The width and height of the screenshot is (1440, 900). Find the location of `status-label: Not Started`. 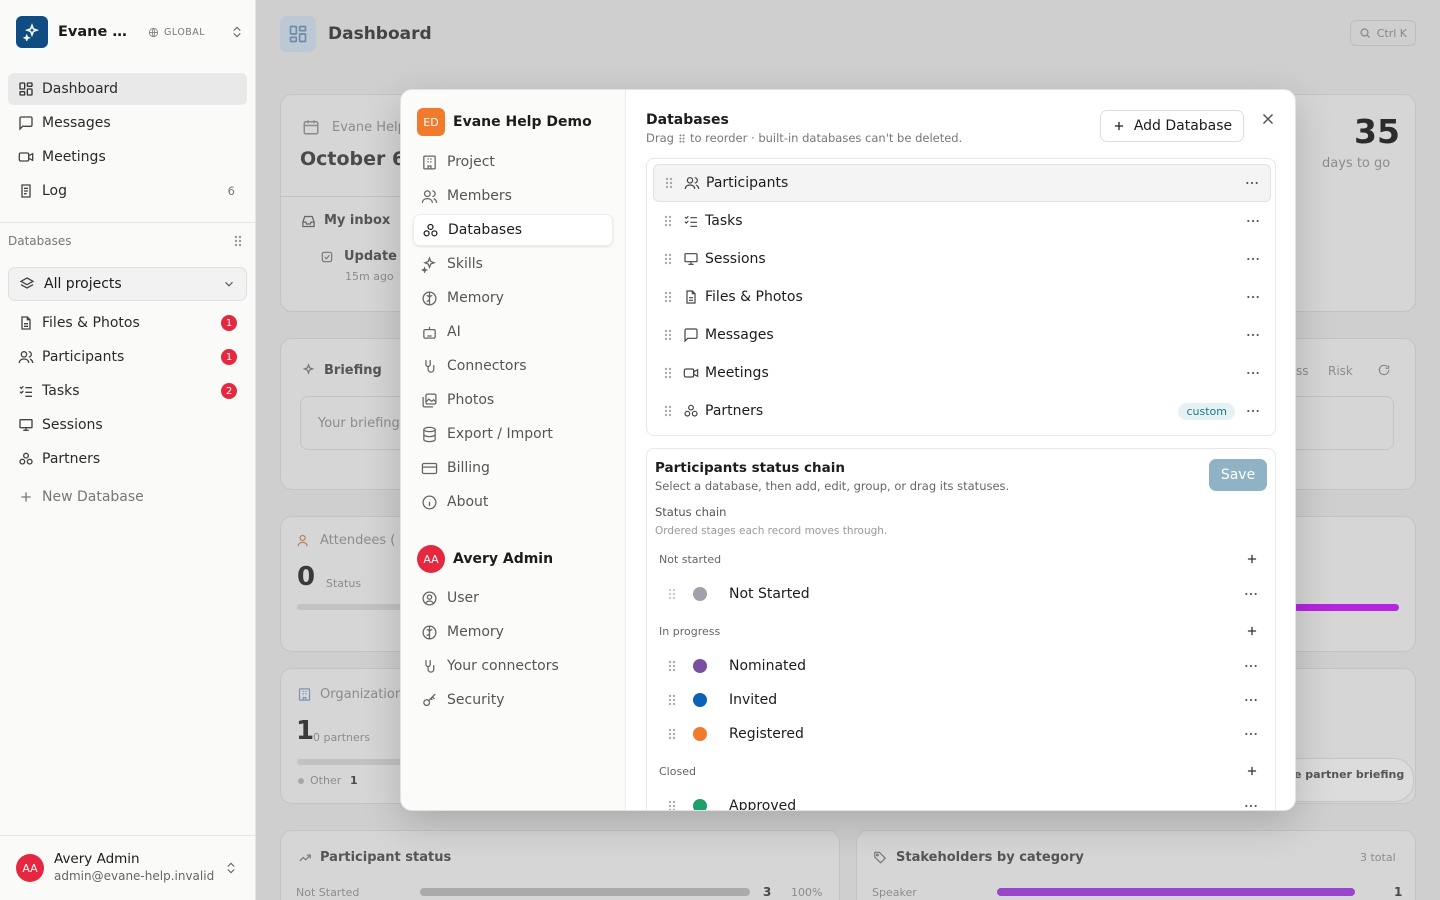

status-label: Not Started is located at coordinates (769, 594).